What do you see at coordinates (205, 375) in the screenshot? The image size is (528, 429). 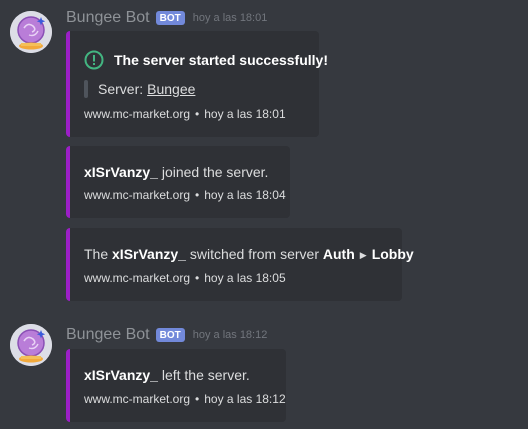 I see `event-text: left the server.` at bounding box center [205, 375].